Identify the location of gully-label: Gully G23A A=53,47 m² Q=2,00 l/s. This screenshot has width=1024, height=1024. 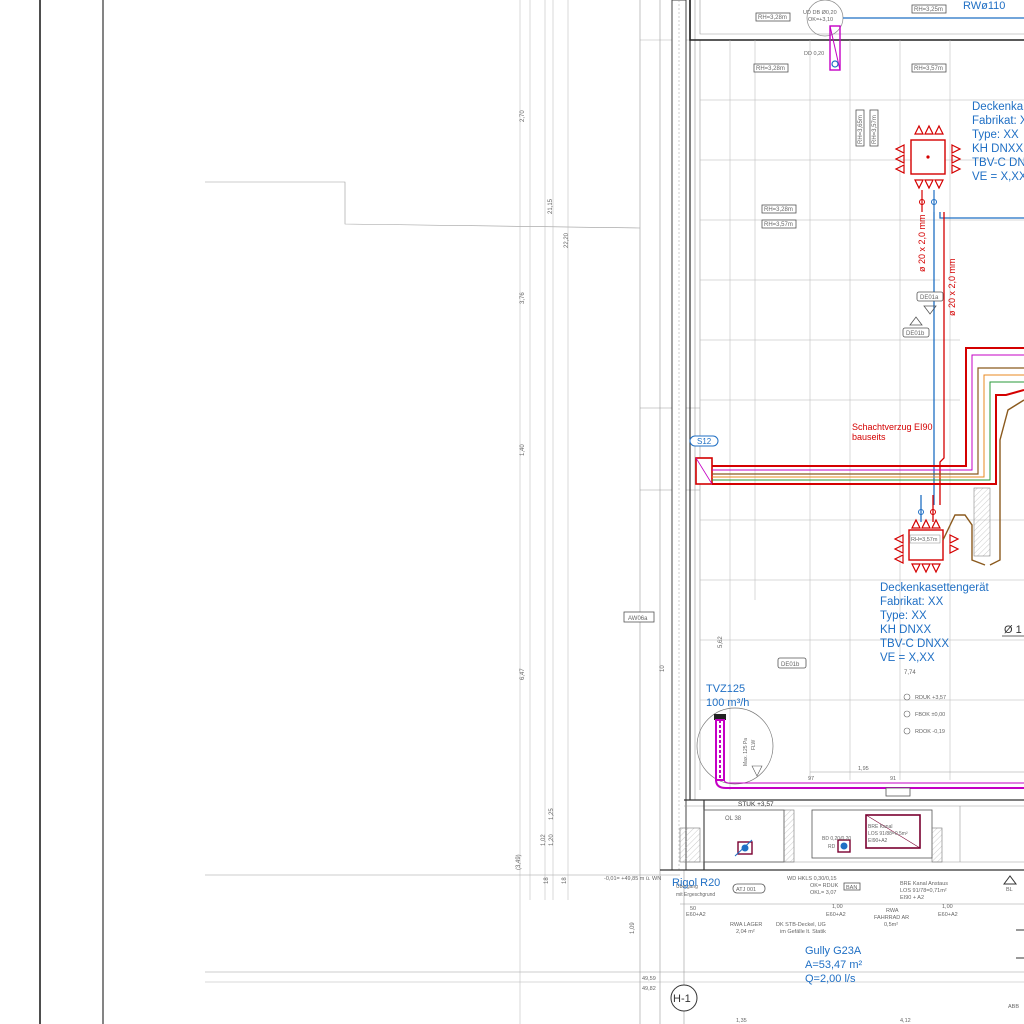
(834, 965).